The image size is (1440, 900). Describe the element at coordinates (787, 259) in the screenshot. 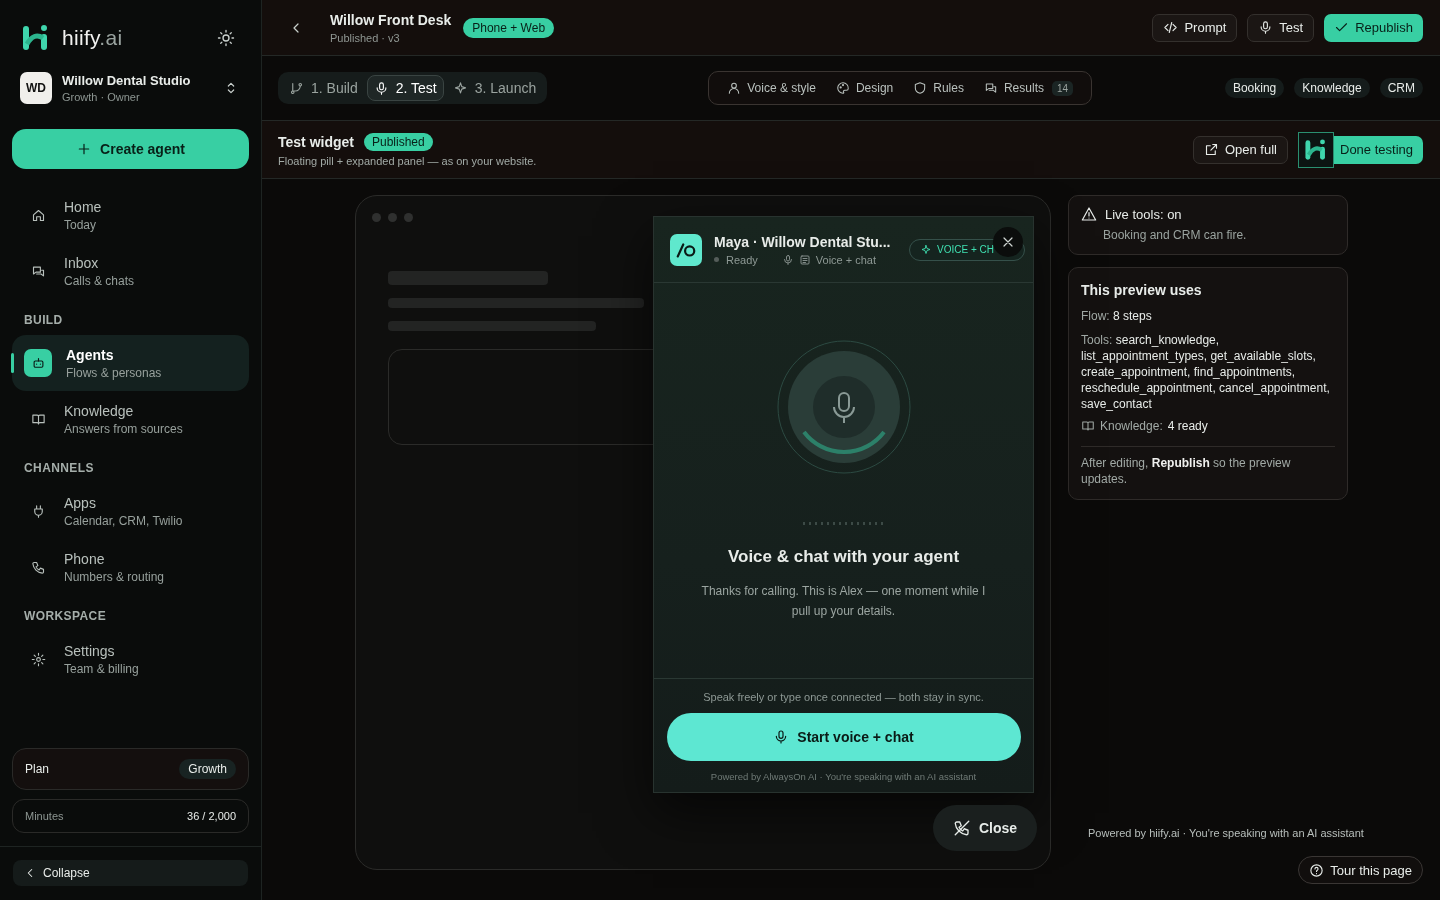

I see `microphone-icon` at that location.